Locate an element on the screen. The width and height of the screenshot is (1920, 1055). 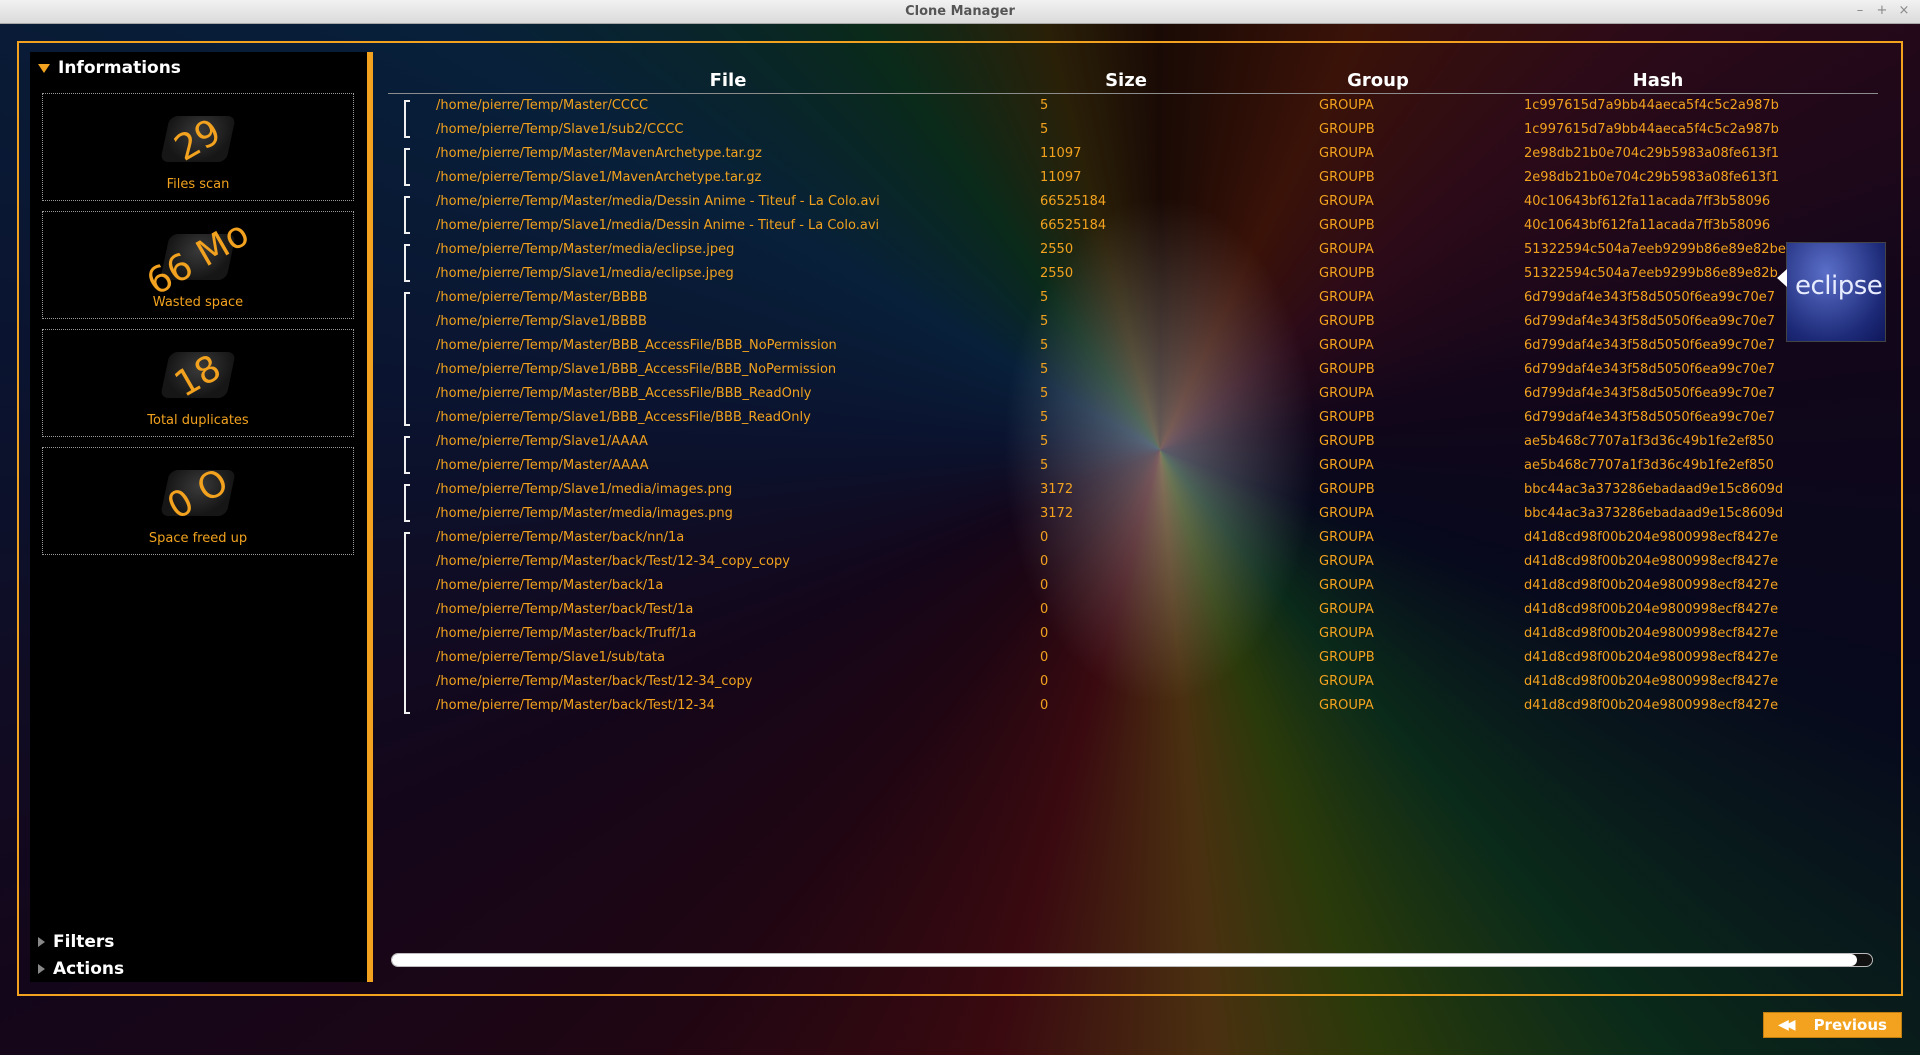
hash-cell: bbc44ac3a373286ebadaad9e15c8609d is located at coordinates (1654, 489).